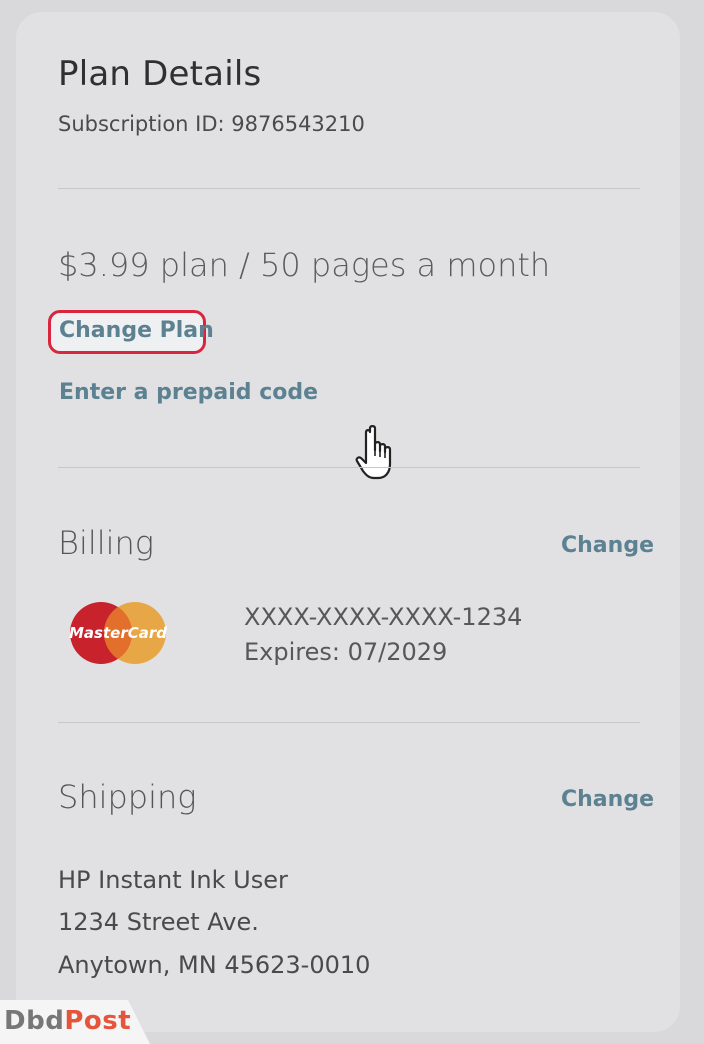 The height and width of the screenshot is (1044, 704). I want to click on billing-change-link: Change, so click(607, 545).